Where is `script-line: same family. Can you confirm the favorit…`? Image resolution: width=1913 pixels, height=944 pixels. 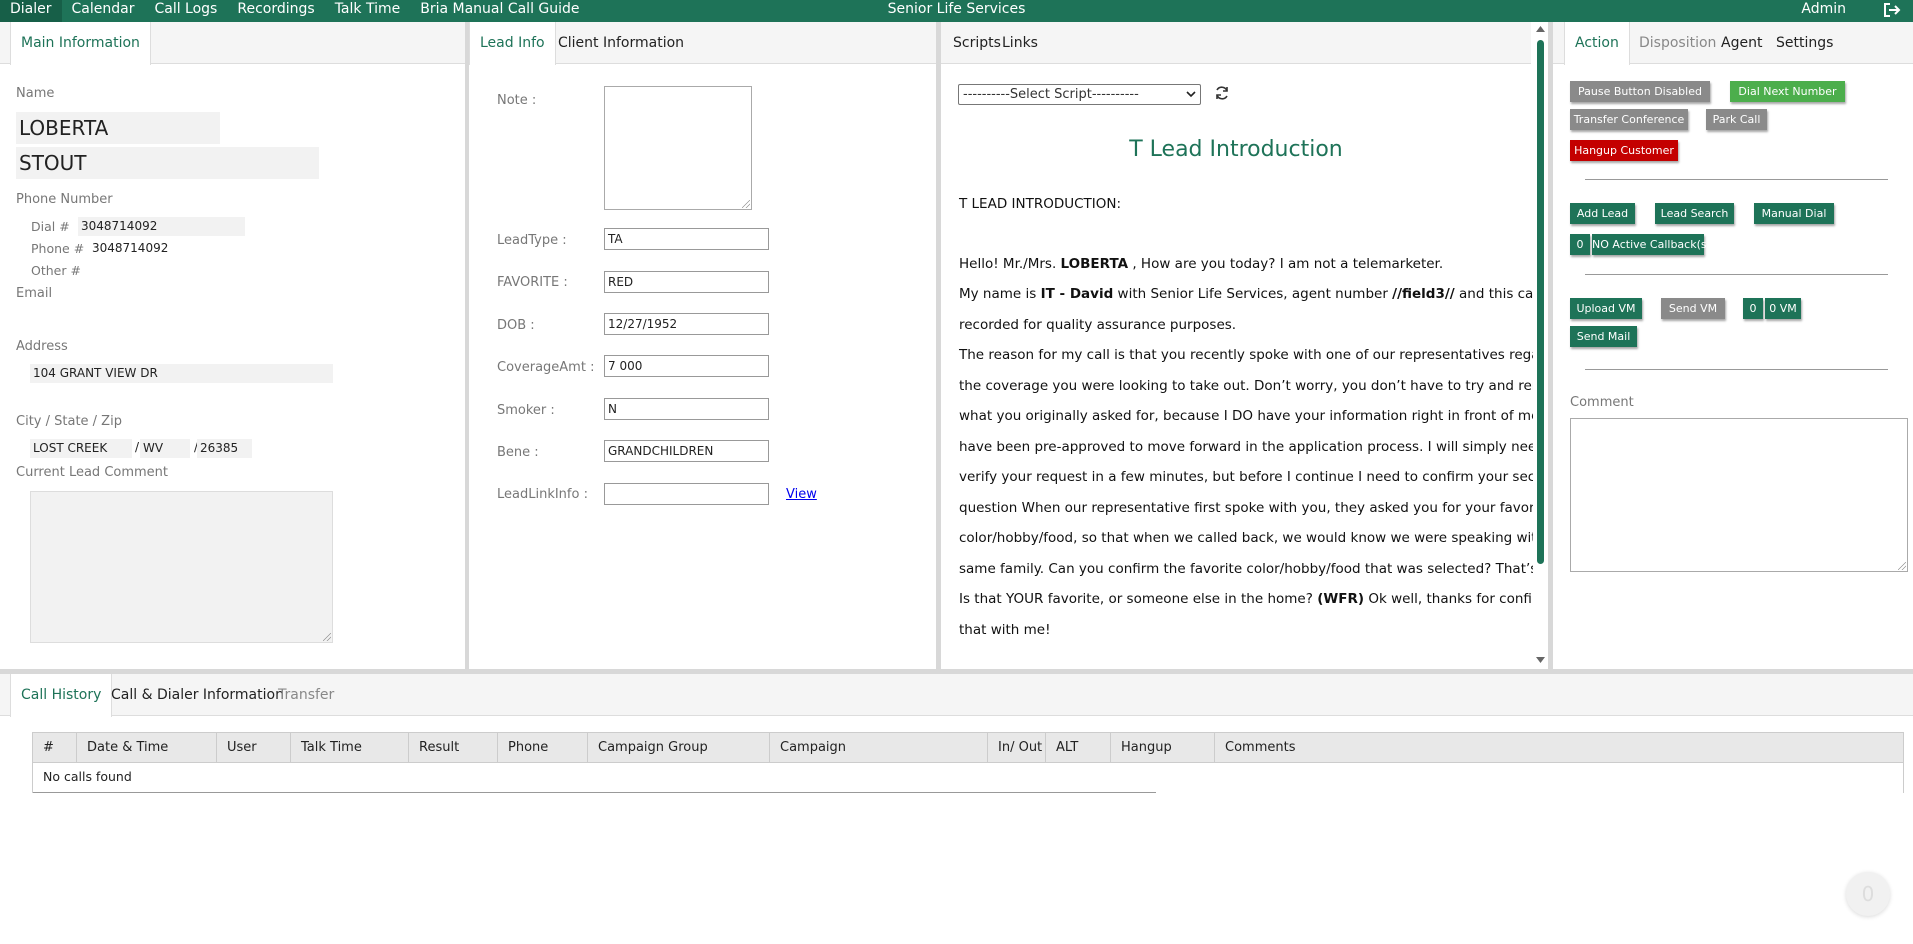
script-line: same family. Can you confirm the favorit… is located at coordinates (1253, 569).